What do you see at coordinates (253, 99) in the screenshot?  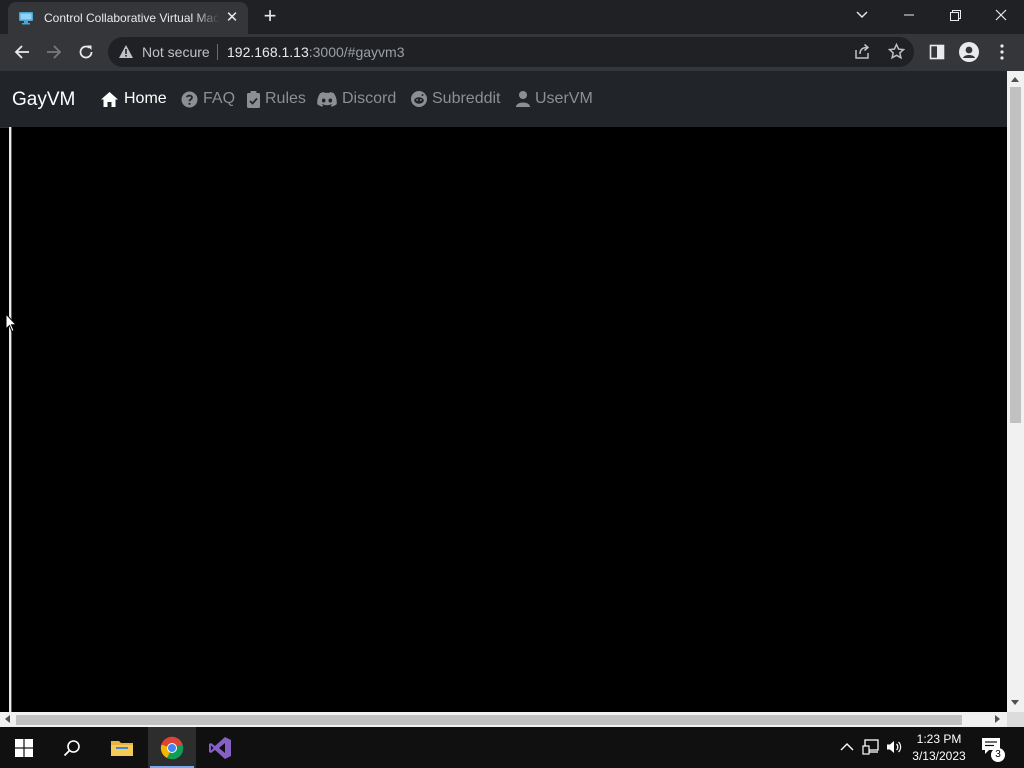 I see `clipboard-check-icon` at bounding box center [253, 99].